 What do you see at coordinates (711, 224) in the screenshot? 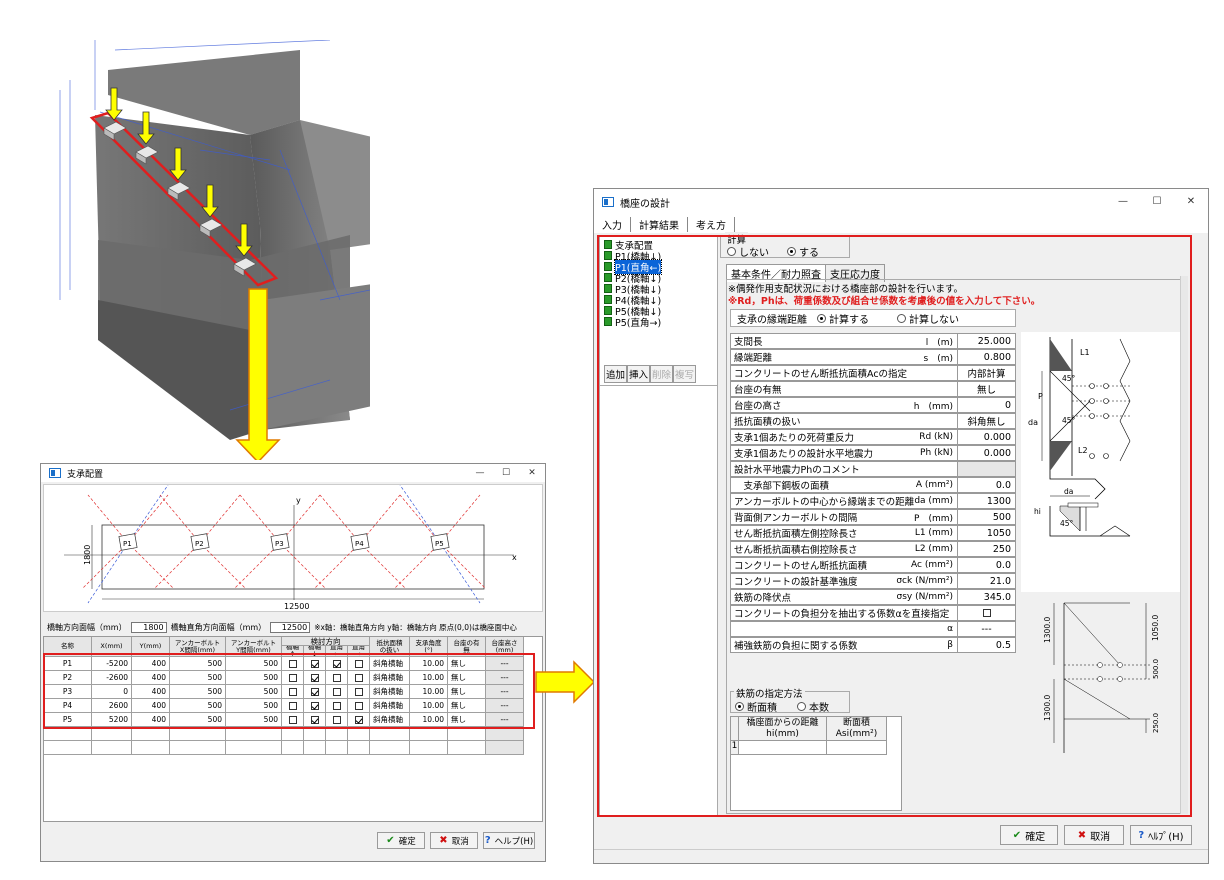
I see `menu-method: 考え方` at bounding box center [711, 224].